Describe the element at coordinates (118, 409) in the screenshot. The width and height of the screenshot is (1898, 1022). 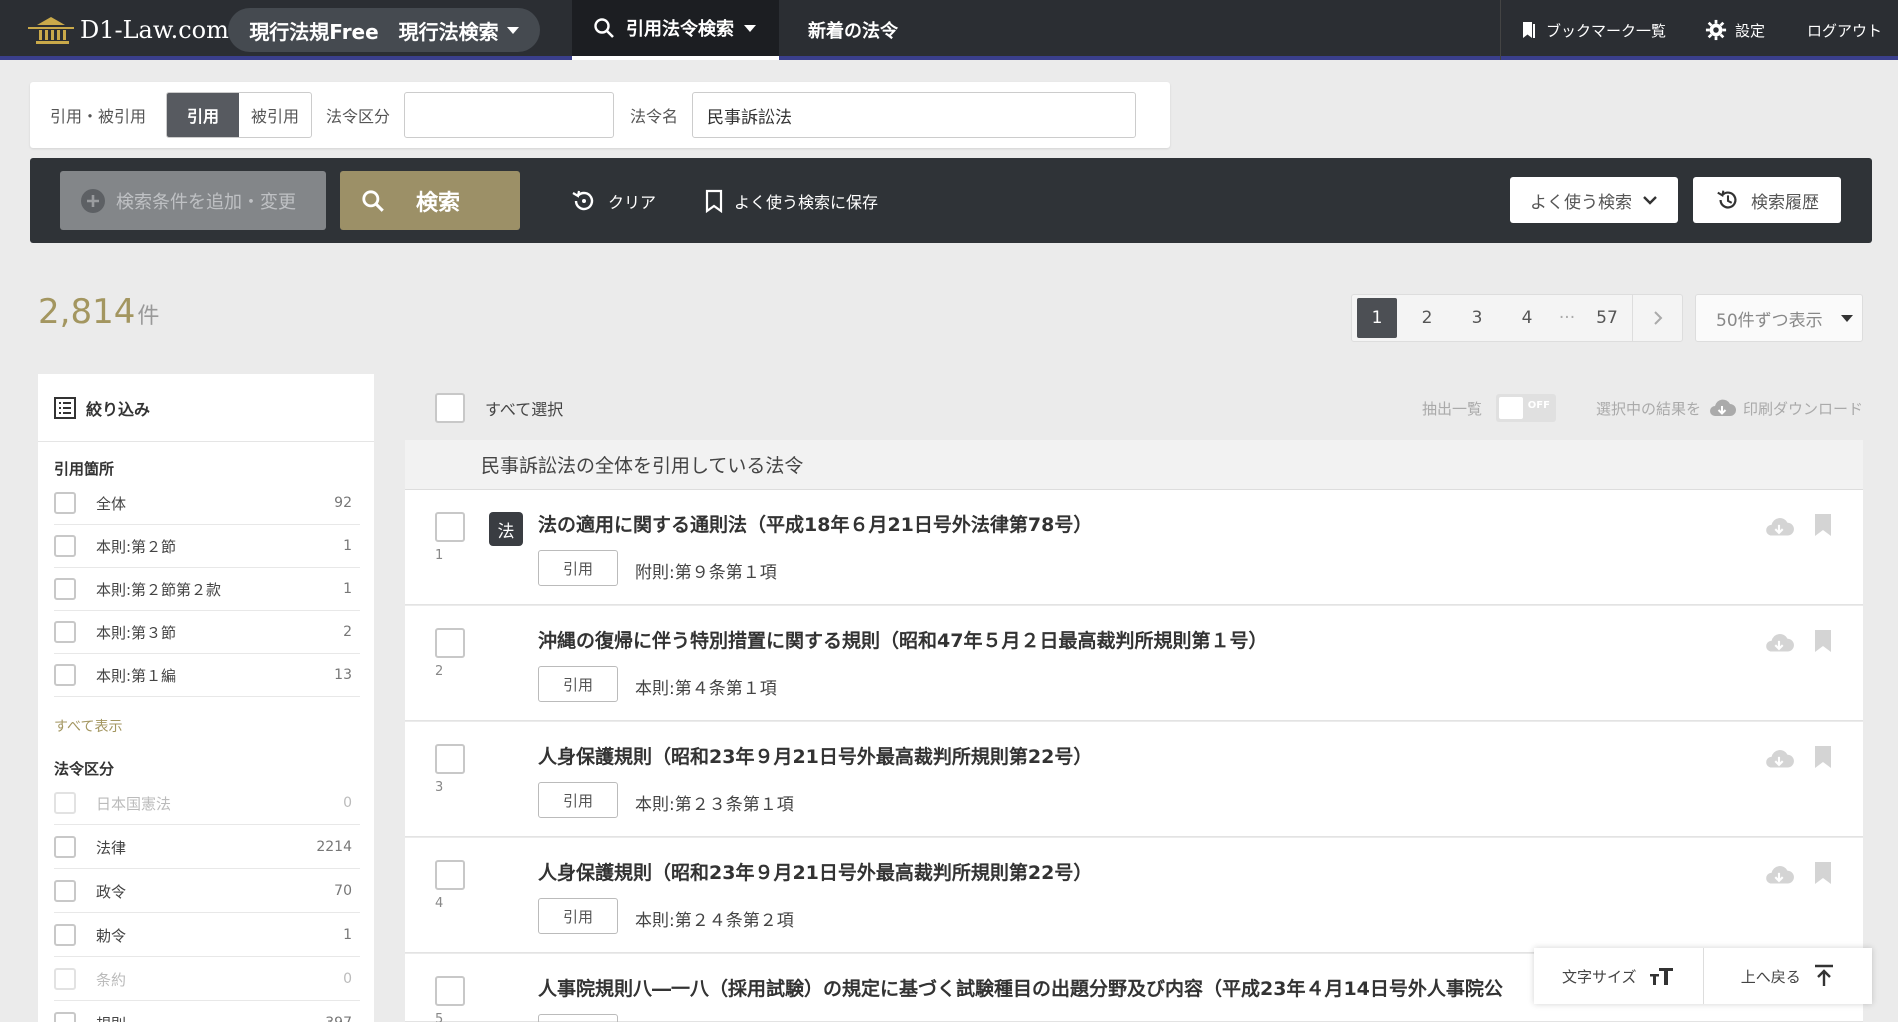
I see `filter-title: 絞り込み` at that location.